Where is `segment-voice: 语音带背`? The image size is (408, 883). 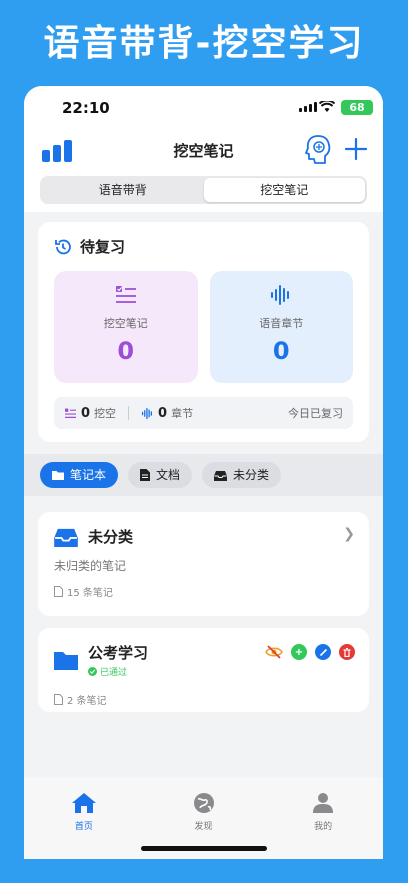 segment-voice: 语音带背 is located at coordinates (123, 190).